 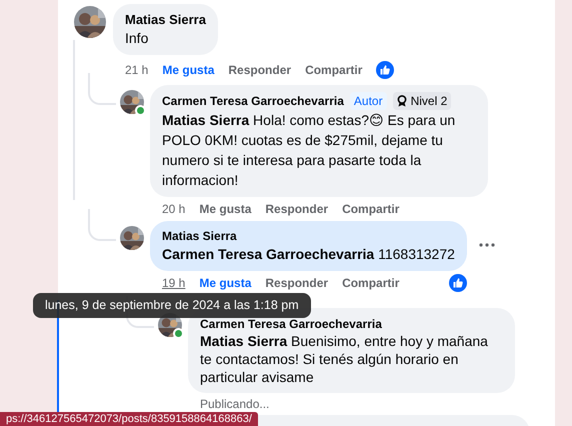 What do you see at coordinates (344, 359) in the screenshot?
I see `comment-text: Matias Sierra Buenisimo, entre hoy y mañana te contactamos! Si tenés algún horario en particular avisame` at bounding box center [344, 359].